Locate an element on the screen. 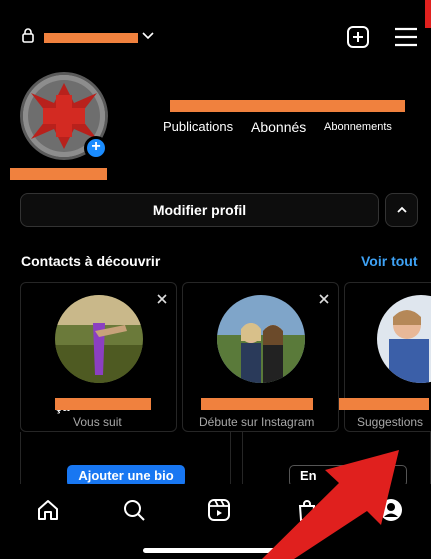 The height and width of the screenshot is (559, 431). profile-icon is located at coordinates (391, 510).